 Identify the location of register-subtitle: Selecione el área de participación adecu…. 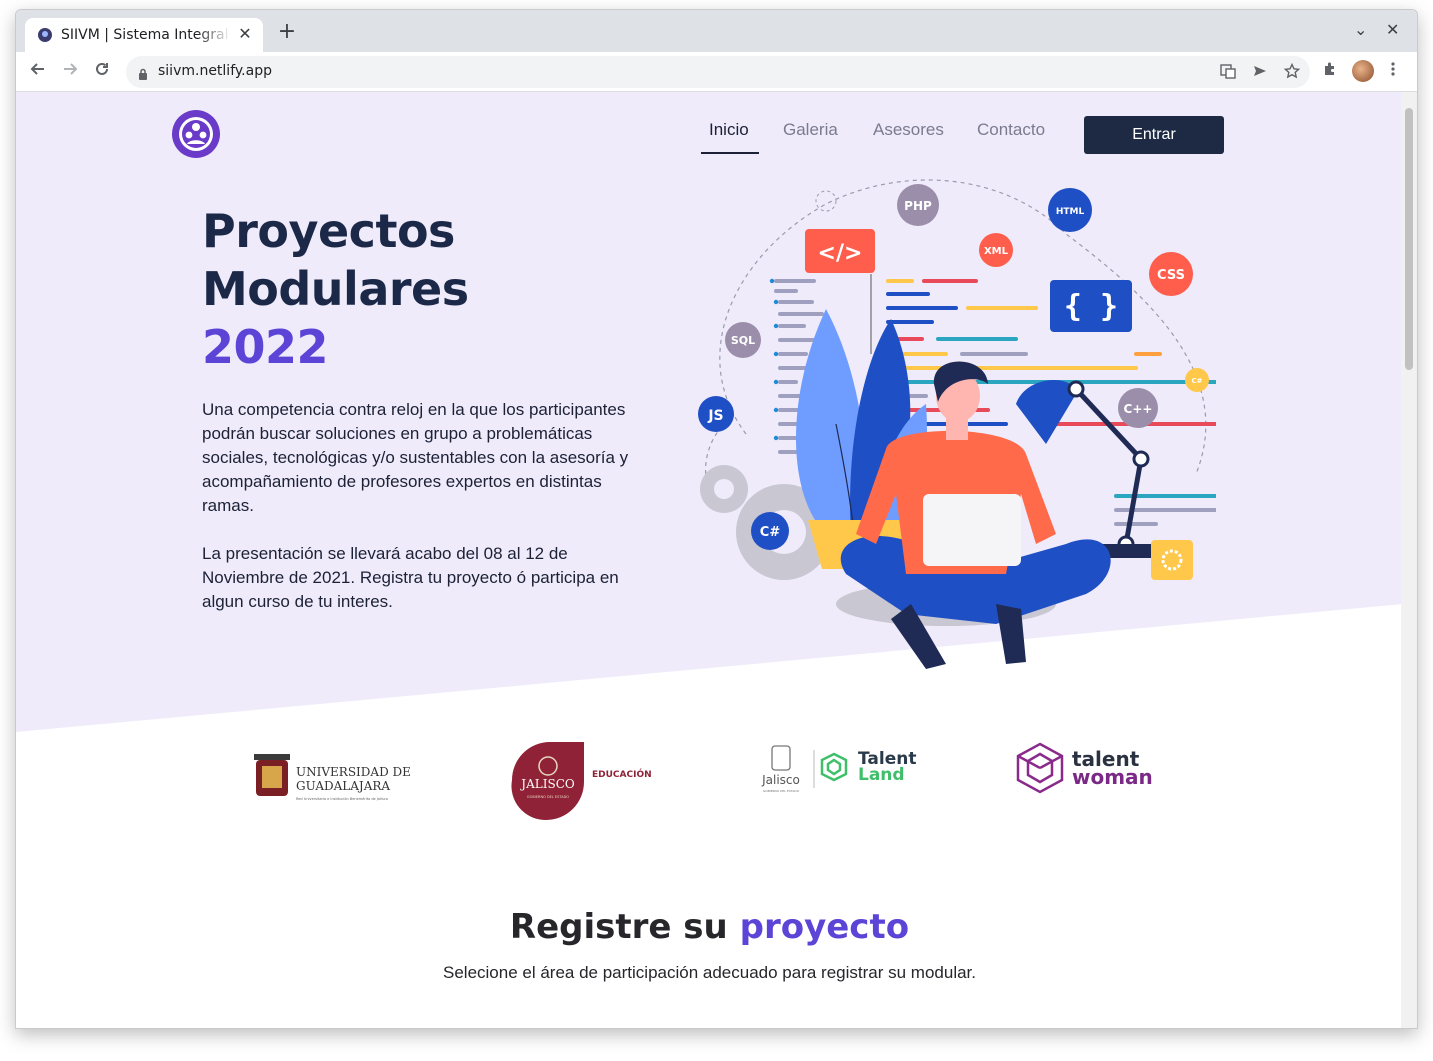
(709, 972).